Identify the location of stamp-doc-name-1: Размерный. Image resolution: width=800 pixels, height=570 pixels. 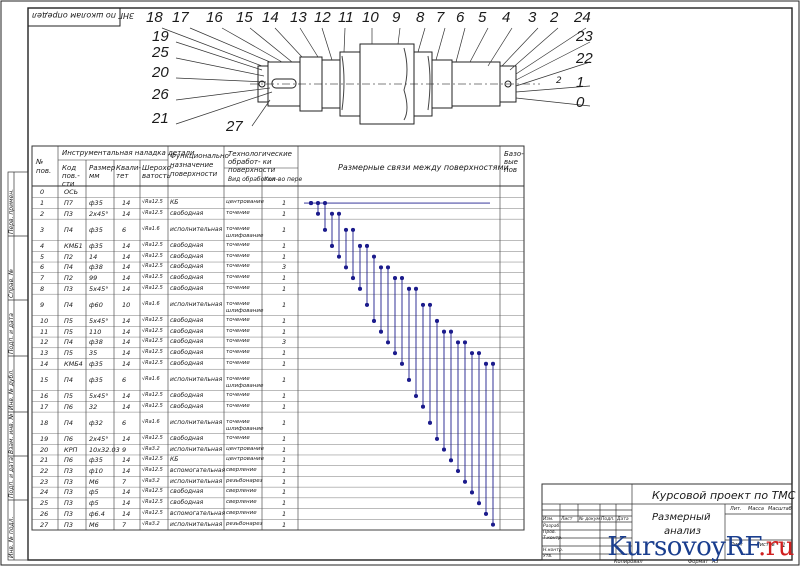
(681, 517).